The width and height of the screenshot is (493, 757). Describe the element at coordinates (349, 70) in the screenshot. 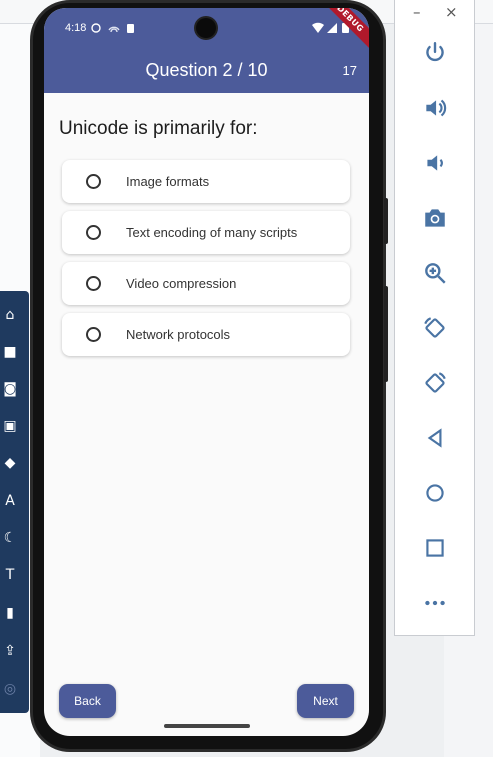

I see `timer-counter: 17` at that location.